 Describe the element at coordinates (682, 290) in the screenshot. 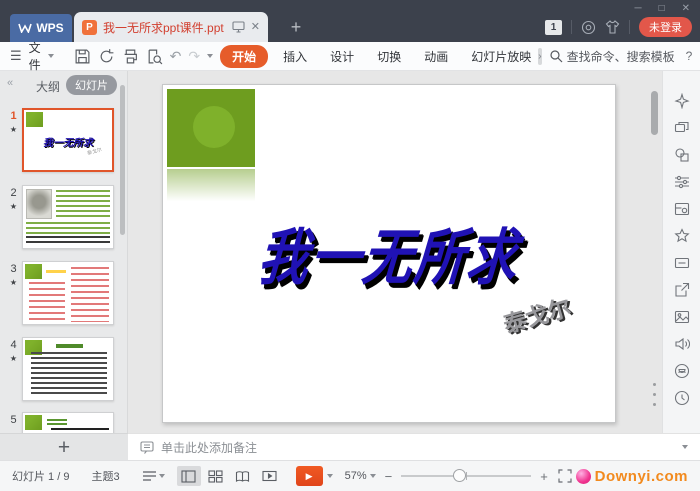

I see `share-icon` at that location.